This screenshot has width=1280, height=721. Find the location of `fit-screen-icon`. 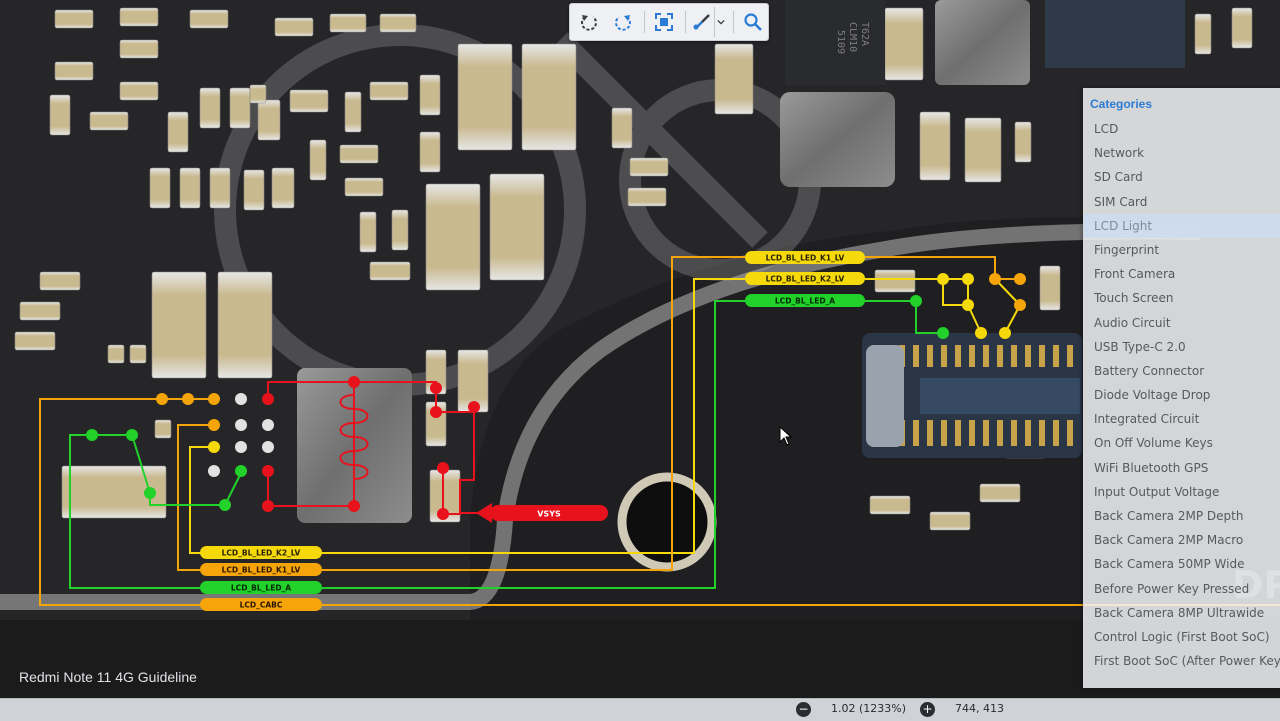

fit-screen-icon is located at coordinates (663, 22).